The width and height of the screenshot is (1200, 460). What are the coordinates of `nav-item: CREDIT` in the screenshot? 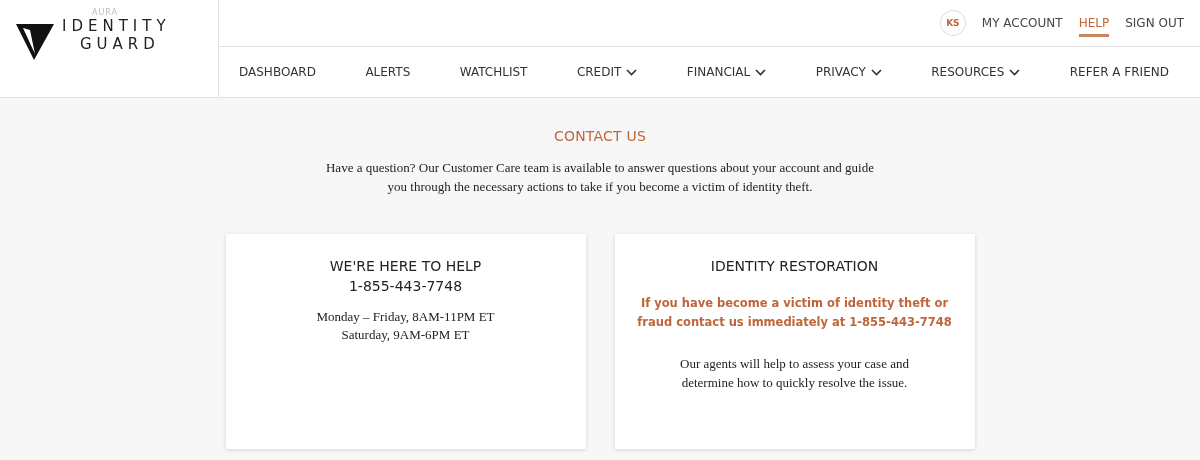 It's located at (607, 72).